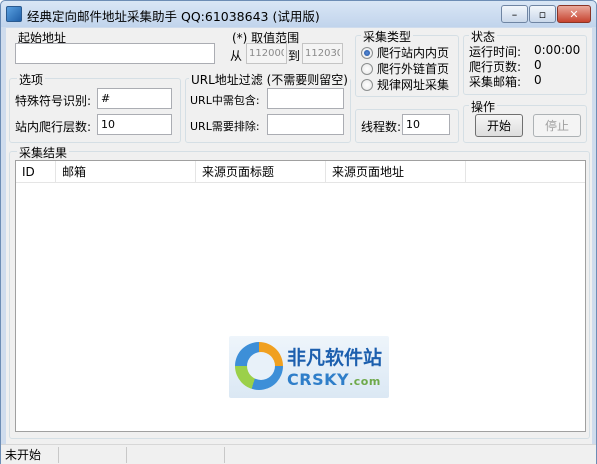  Describe the element at coordinates (334, 379) in the screenshot. I see `watermark-en: CRSKY.com` at that location.